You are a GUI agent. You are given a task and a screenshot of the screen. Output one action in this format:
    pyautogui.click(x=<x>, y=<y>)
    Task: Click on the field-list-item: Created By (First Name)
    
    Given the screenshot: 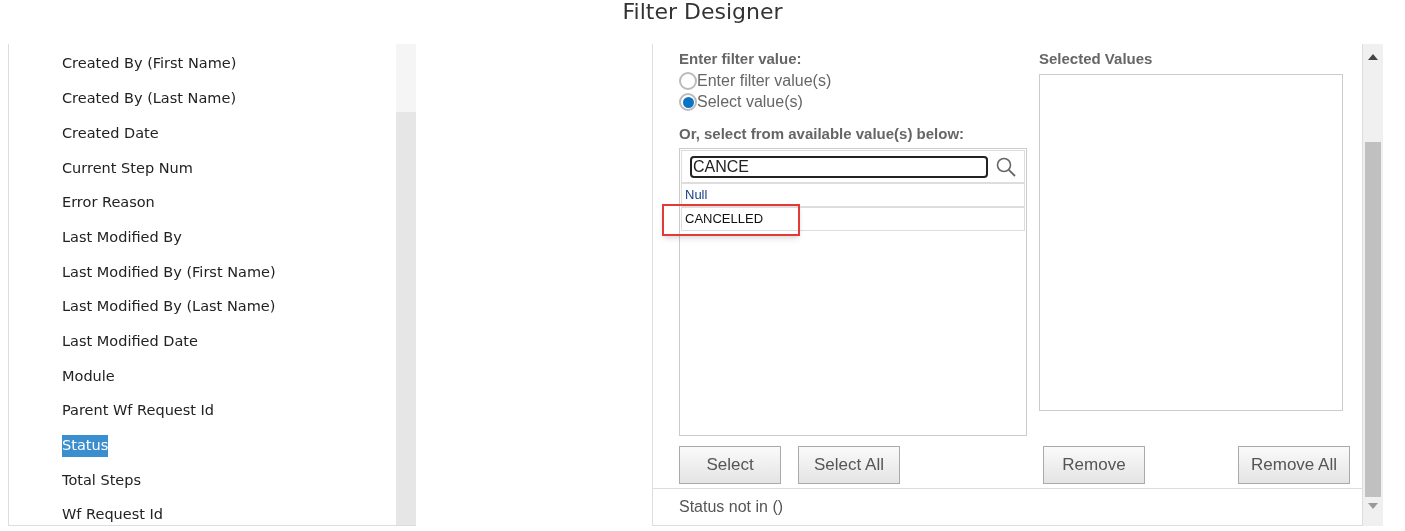 What is the action you would take?
    pyautogui.click(x=149, y=64)
    